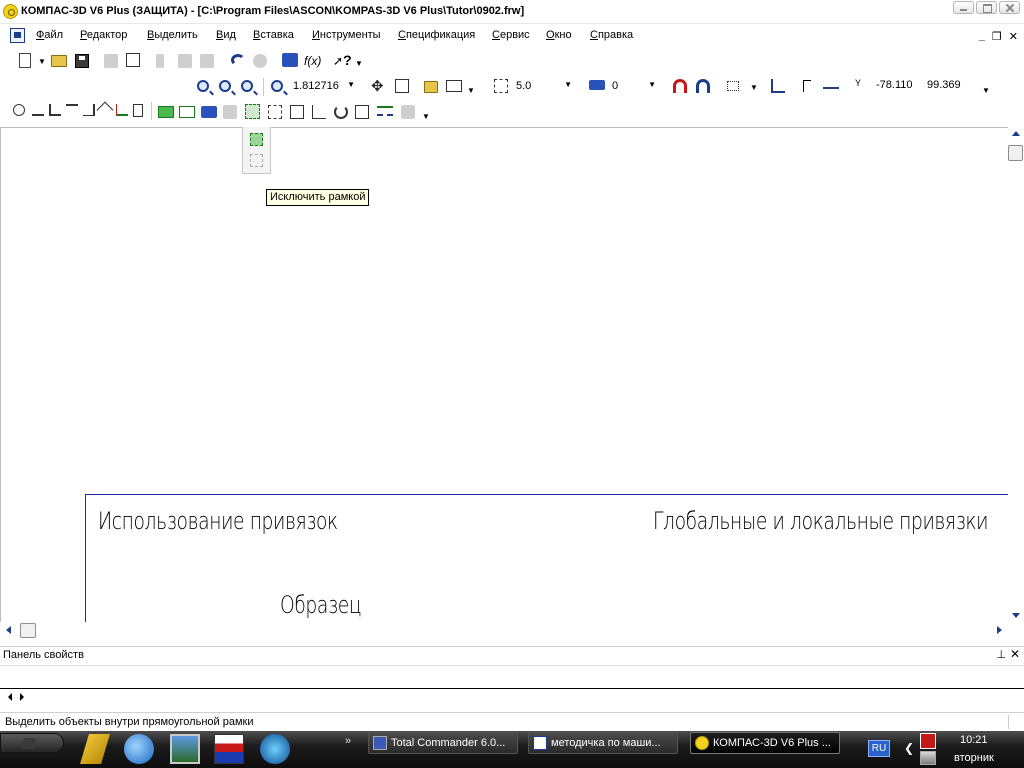 The height and width of the screenshot is (768, 1024). What do you see at coordinates (8, 630) in the screenshot?
I see `scroll-left-icon` at bounding box center [8, 630].